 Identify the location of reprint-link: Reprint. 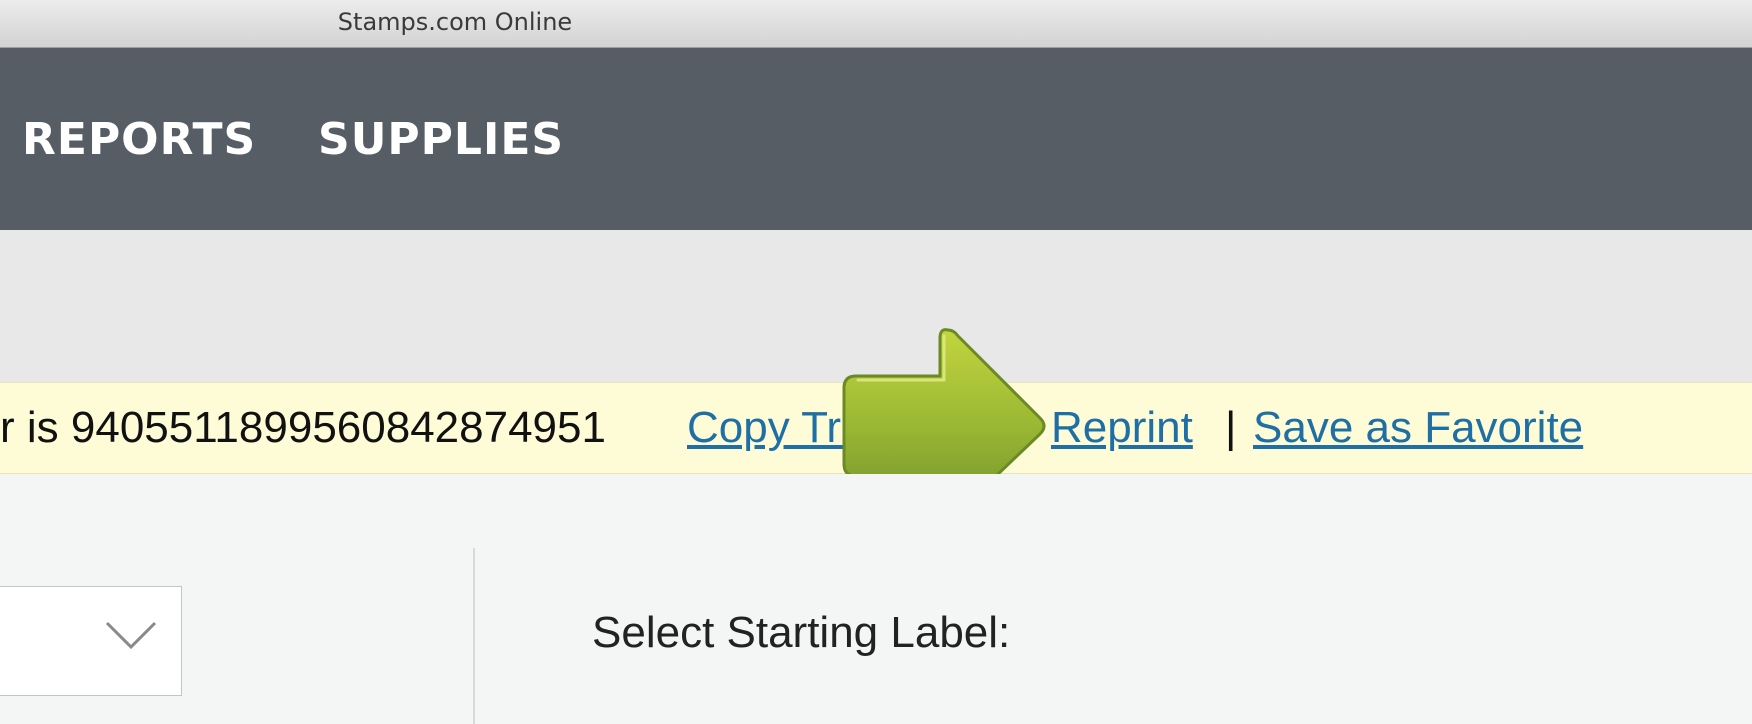
(1122, 428).